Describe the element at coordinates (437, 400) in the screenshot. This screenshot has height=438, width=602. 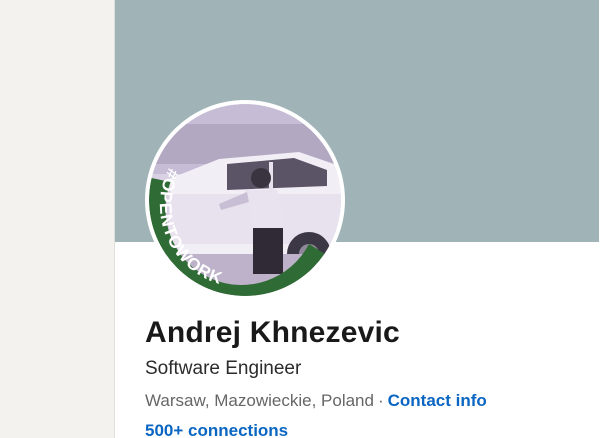
I see `contact-info-link: Contact info` at that location.